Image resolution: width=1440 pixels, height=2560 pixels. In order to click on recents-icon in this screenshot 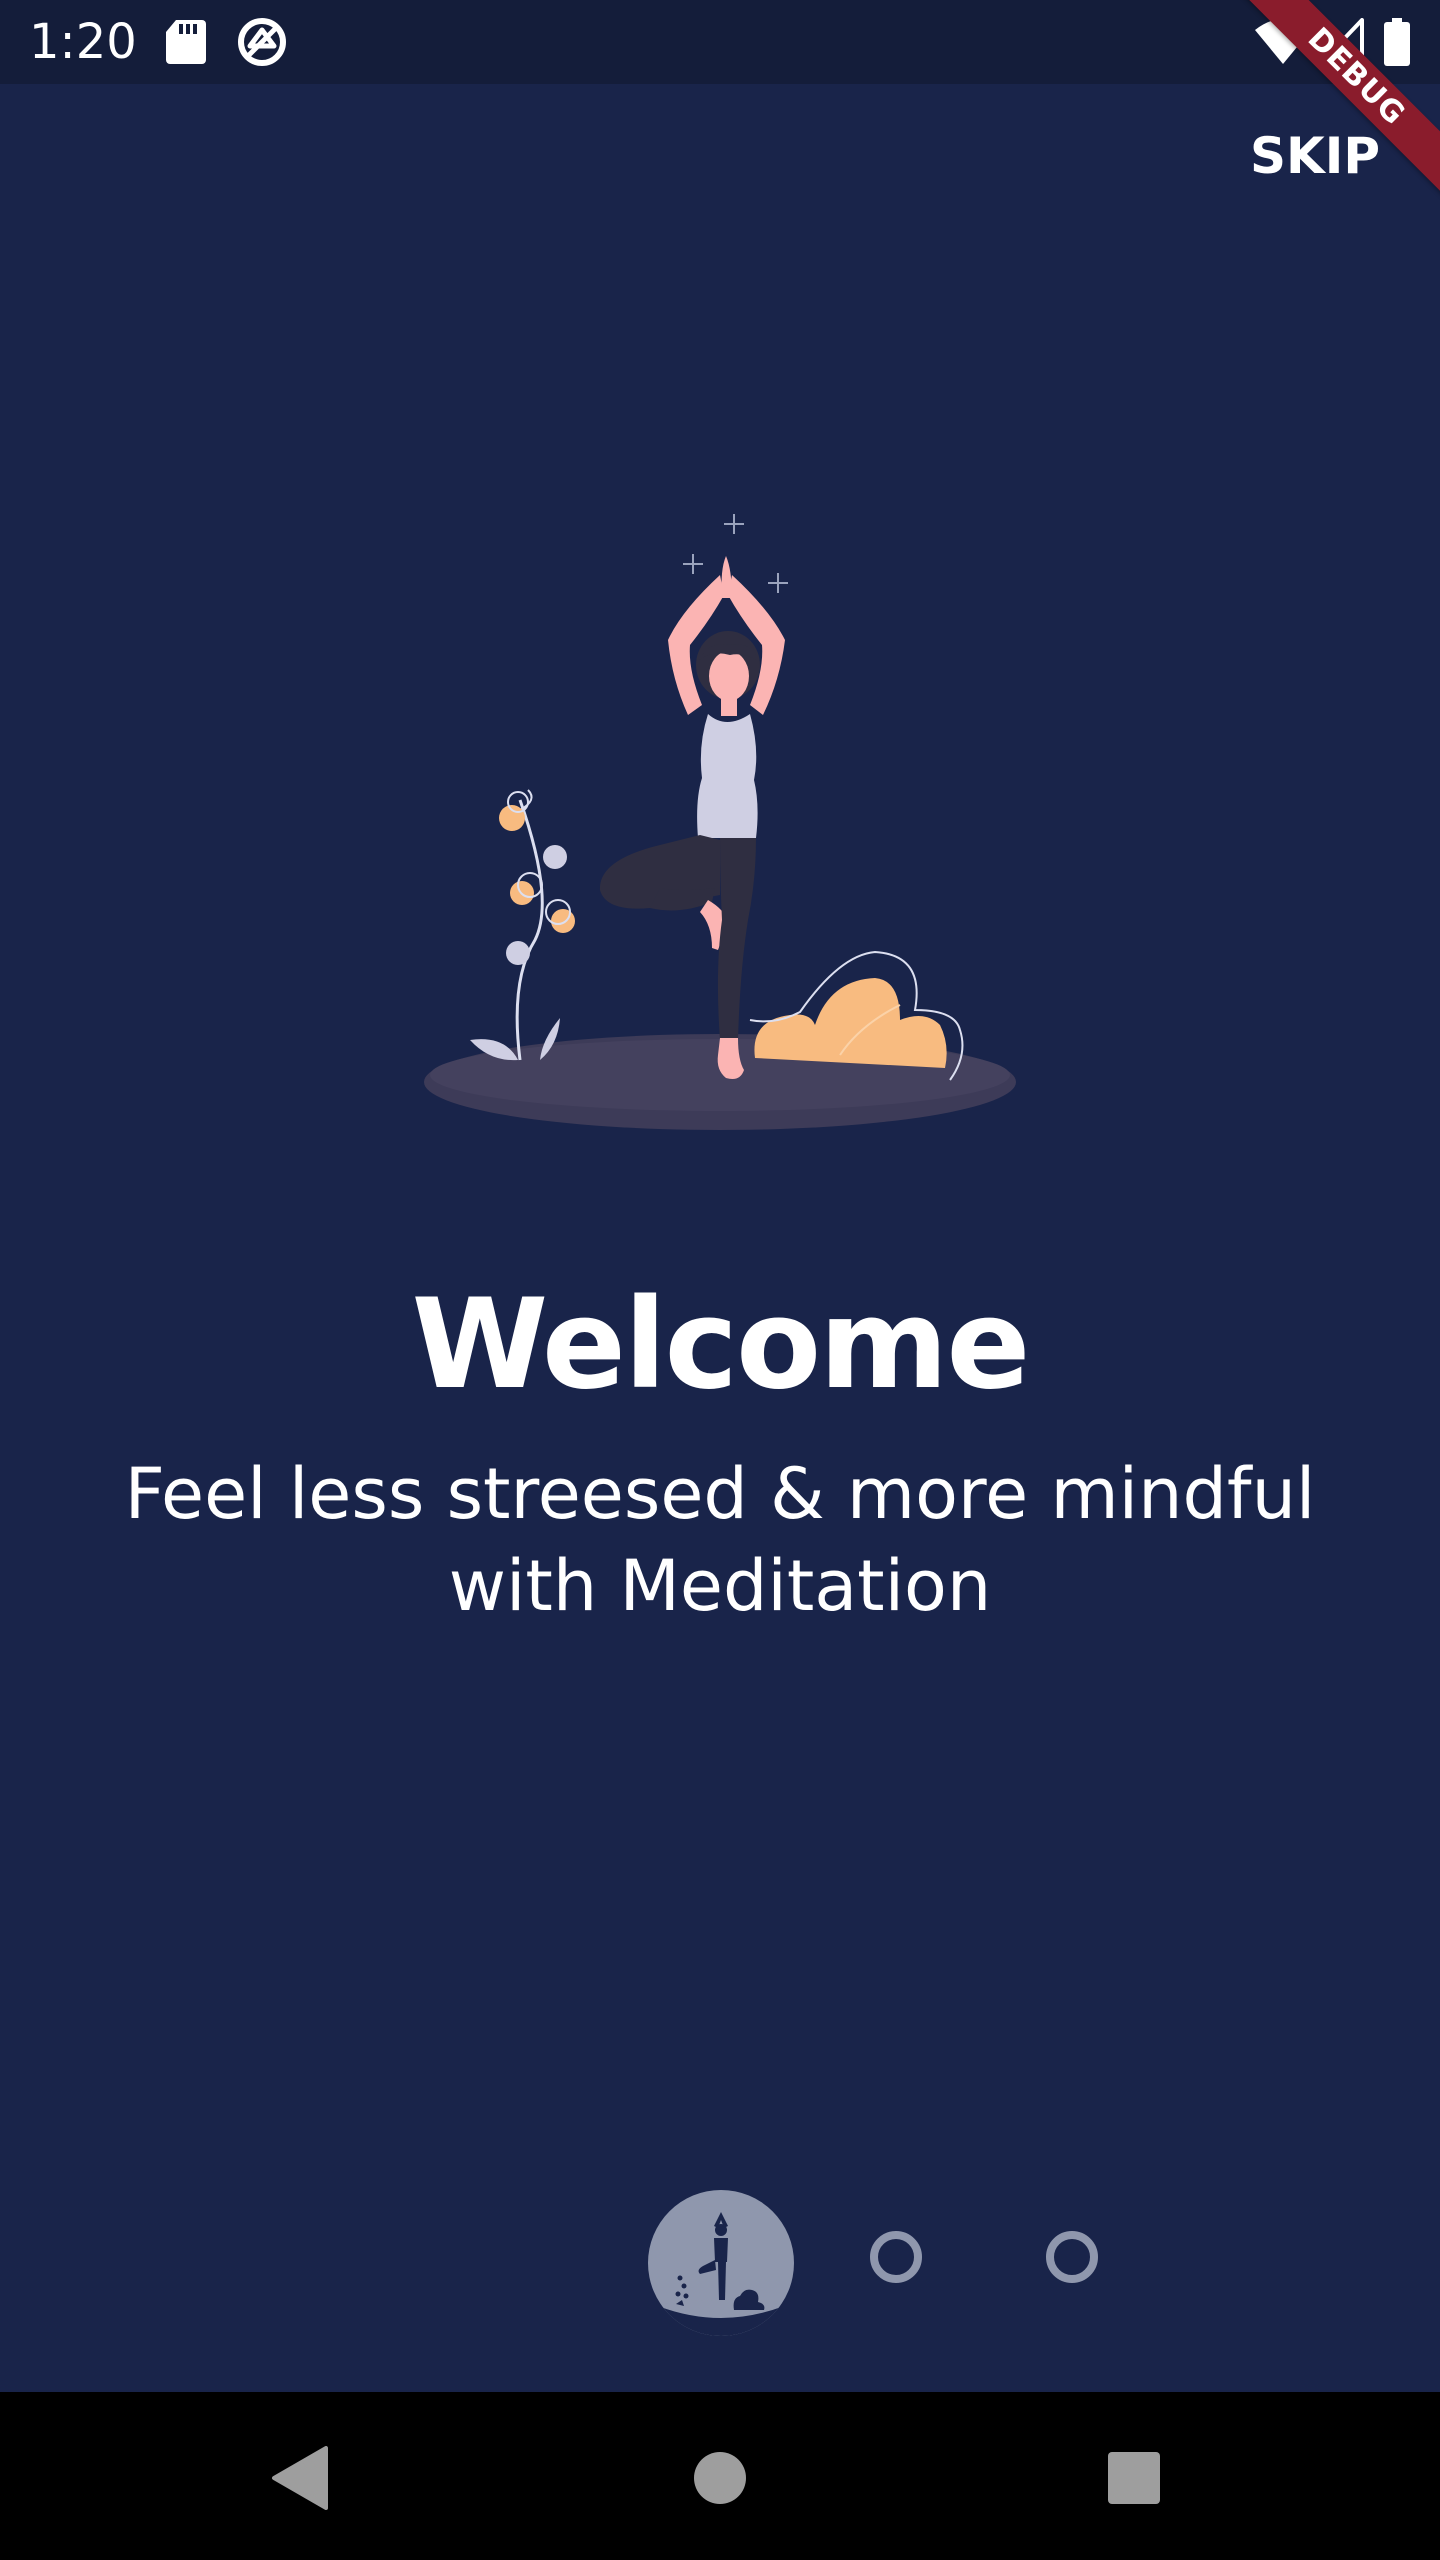, I will do `click(1134, 2478)`.